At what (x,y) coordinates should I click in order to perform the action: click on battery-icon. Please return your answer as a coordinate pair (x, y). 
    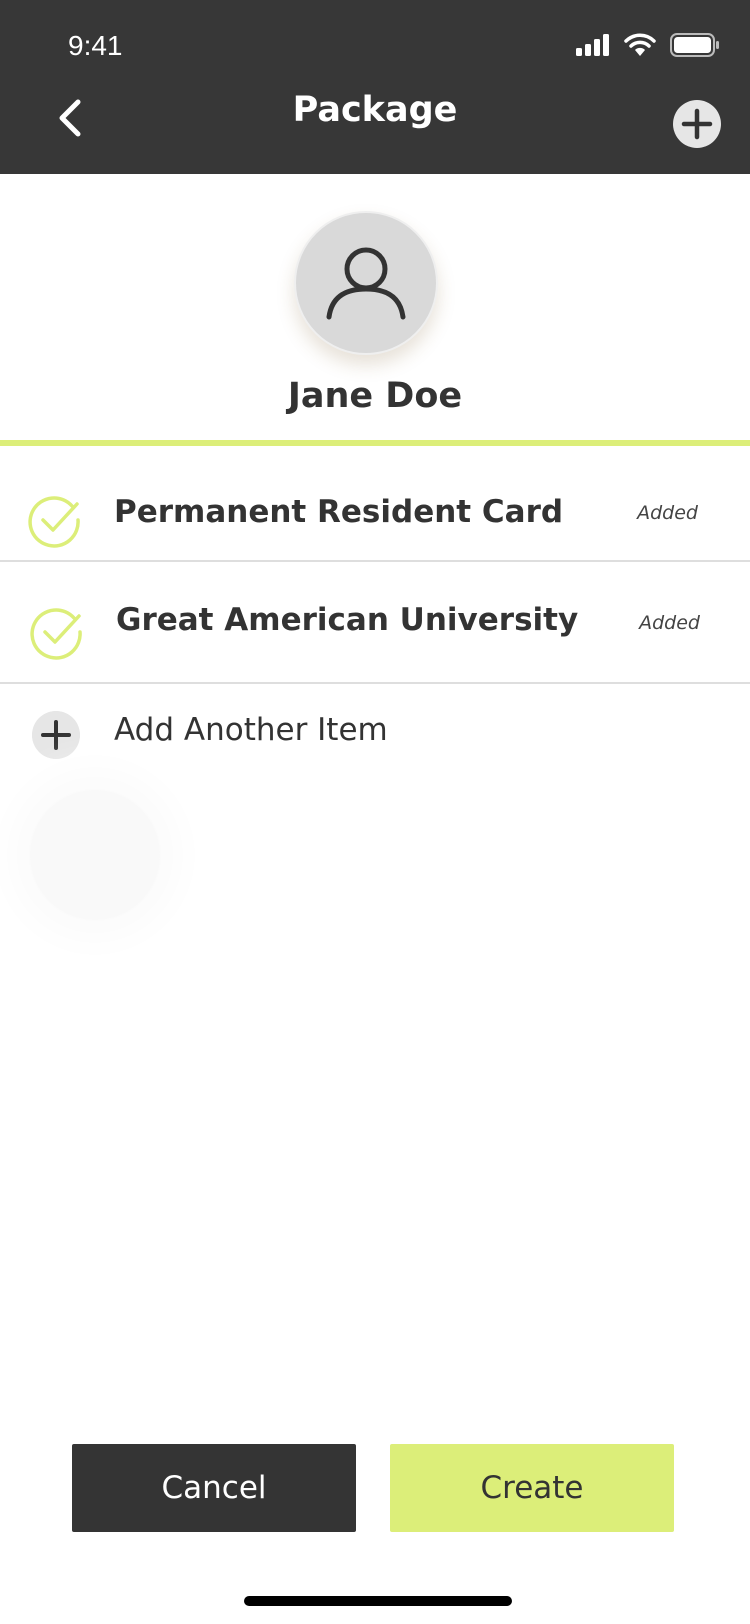
    Looking at the image, I should click on (694, 45).